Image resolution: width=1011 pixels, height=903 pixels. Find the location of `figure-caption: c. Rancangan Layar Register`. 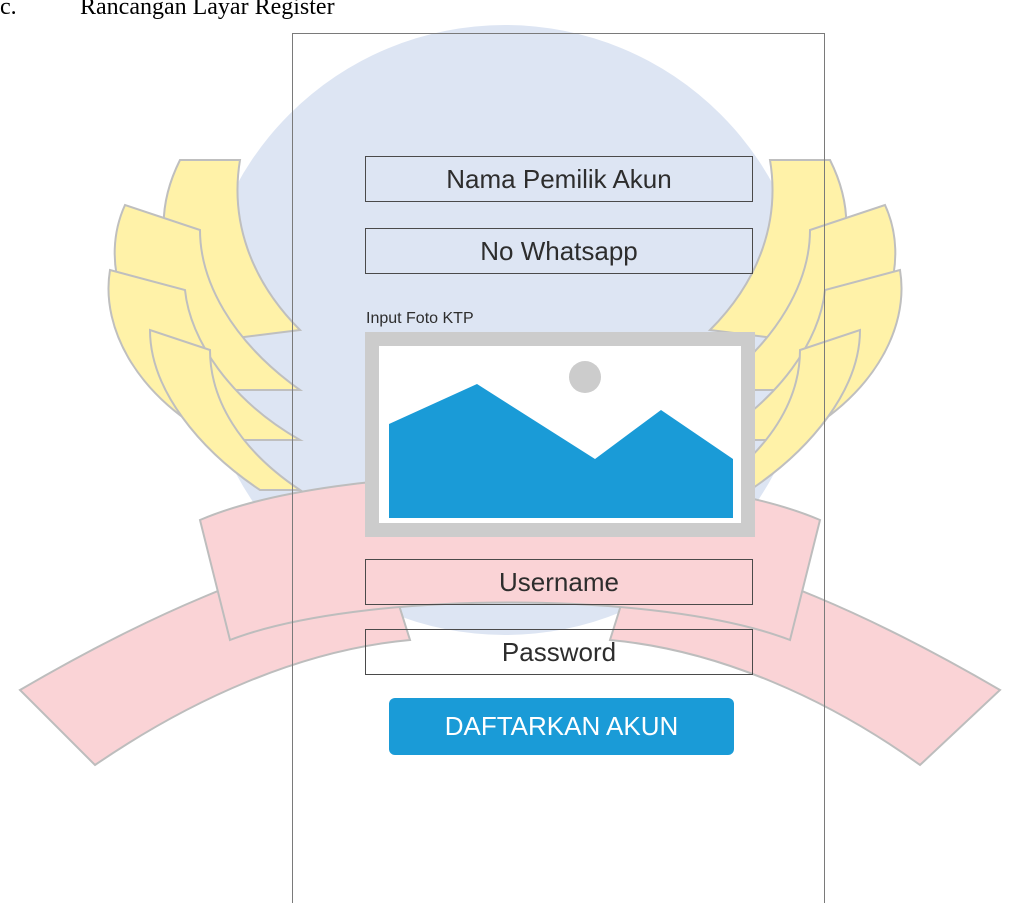

figure-caption: c. Rancangan Layar Register is located at coordinates (167, 10).